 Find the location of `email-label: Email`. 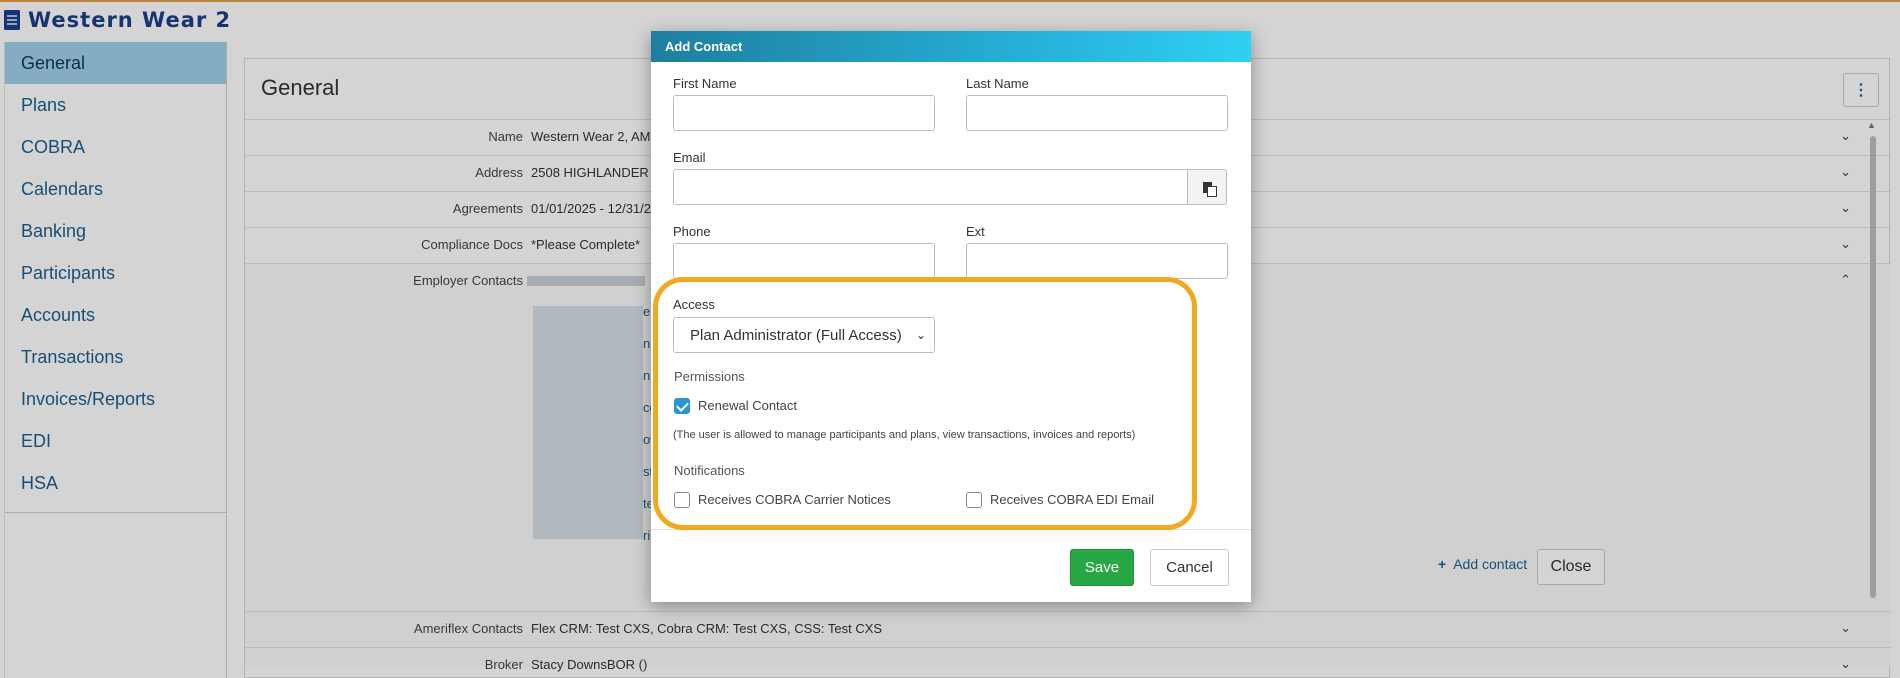

email-label: Email is located at coordinates (689, 157).